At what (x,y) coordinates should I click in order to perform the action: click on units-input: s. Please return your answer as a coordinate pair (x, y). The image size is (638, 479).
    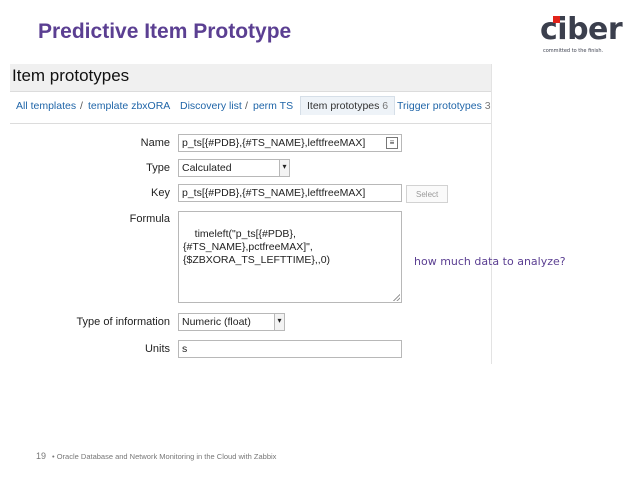
    Looking at the image, I should click on (290, 349).